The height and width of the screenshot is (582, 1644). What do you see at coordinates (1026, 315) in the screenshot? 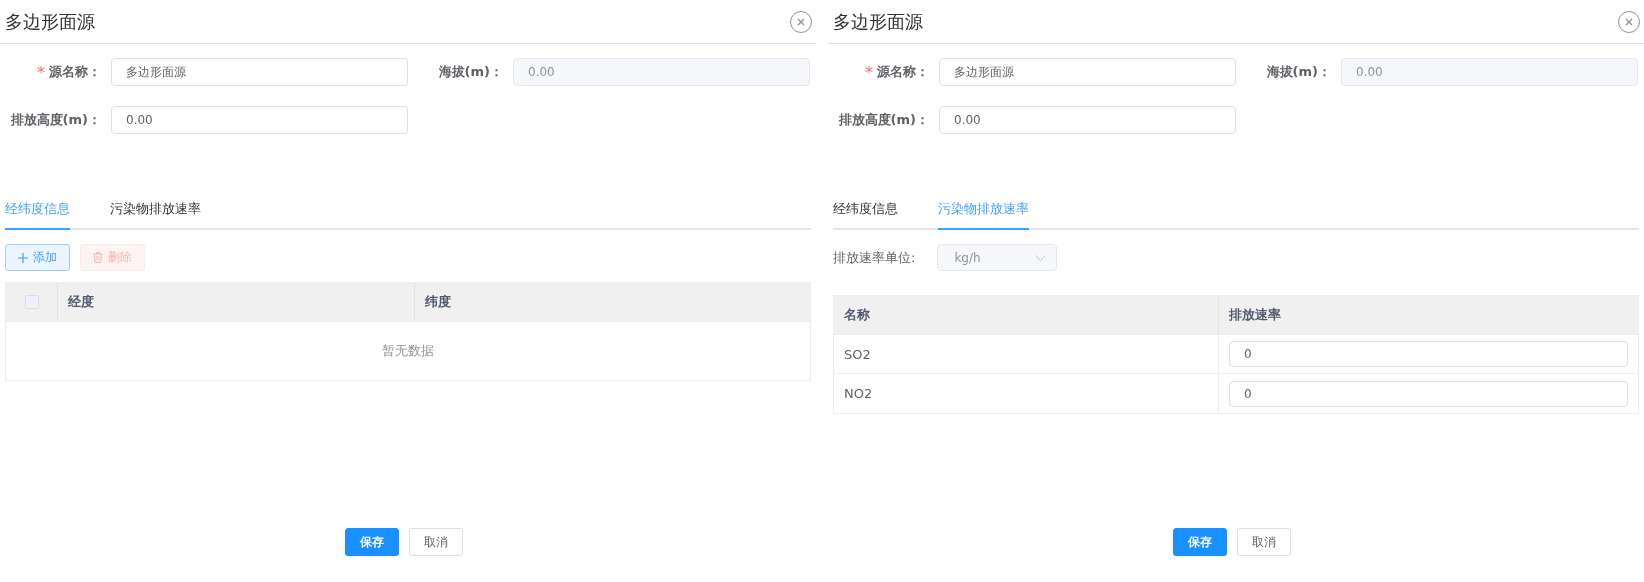
I see `column-header: 名称` at bounding box center [1026, 315].